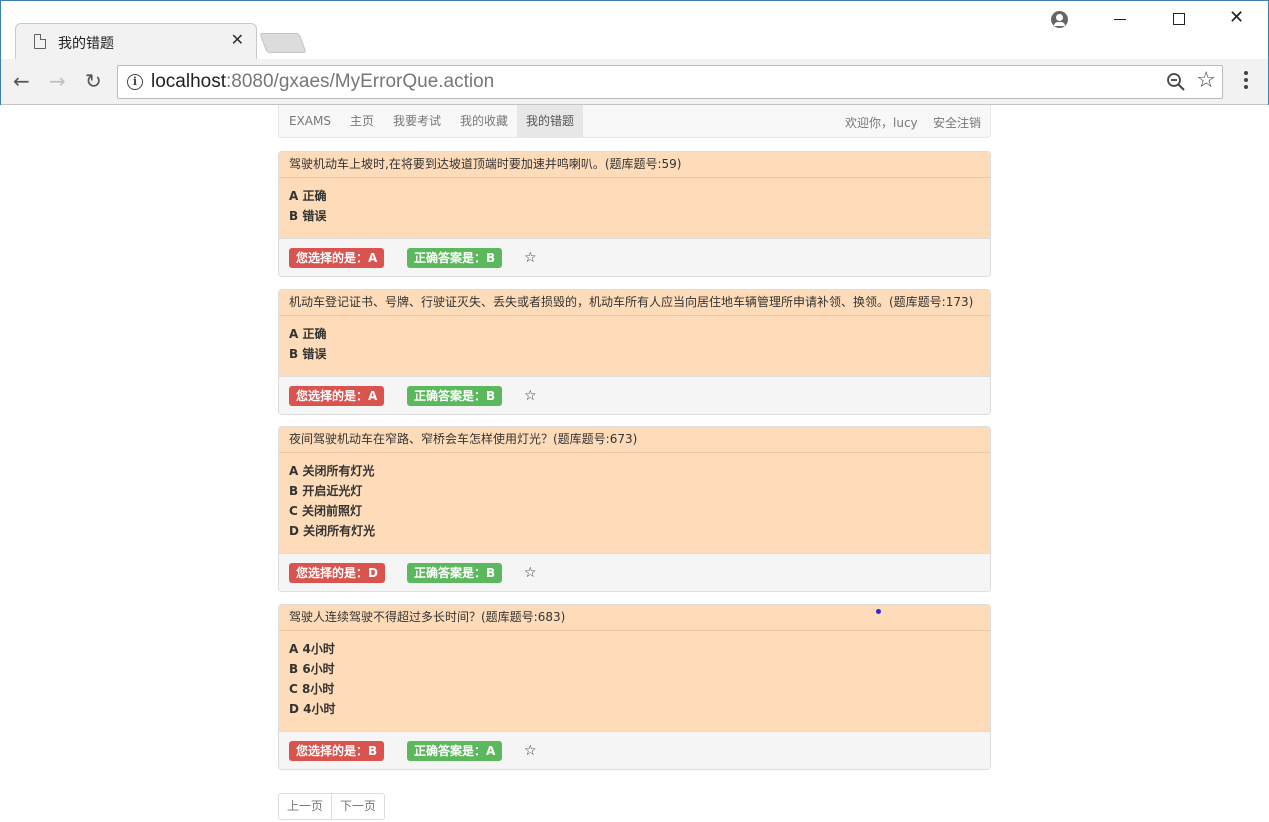 The width and height of the screenshot is (1269, 822). Describe the element at coordinates (634, 618) in the screenshot. I see `question-title: 驾驶人连续驾驶不得超过多长时间？(题库题号:683)` at that location.